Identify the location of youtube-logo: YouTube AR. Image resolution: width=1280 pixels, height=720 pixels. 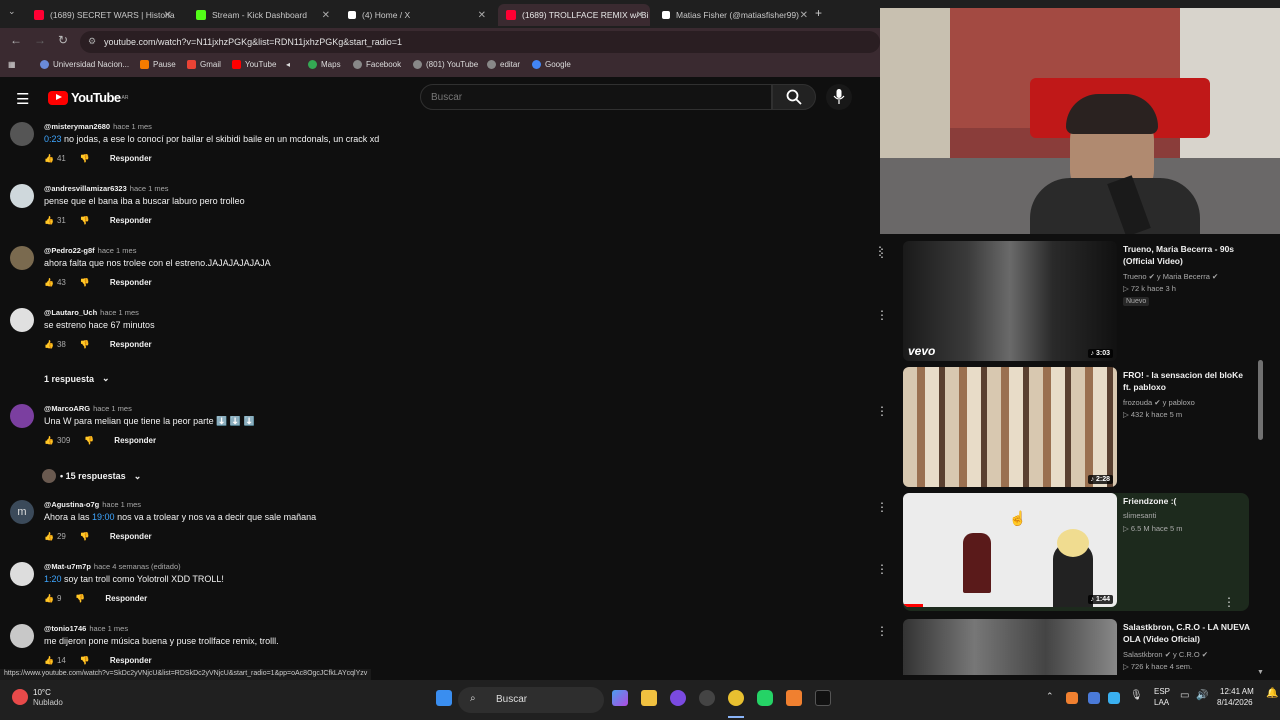
(88, 97).